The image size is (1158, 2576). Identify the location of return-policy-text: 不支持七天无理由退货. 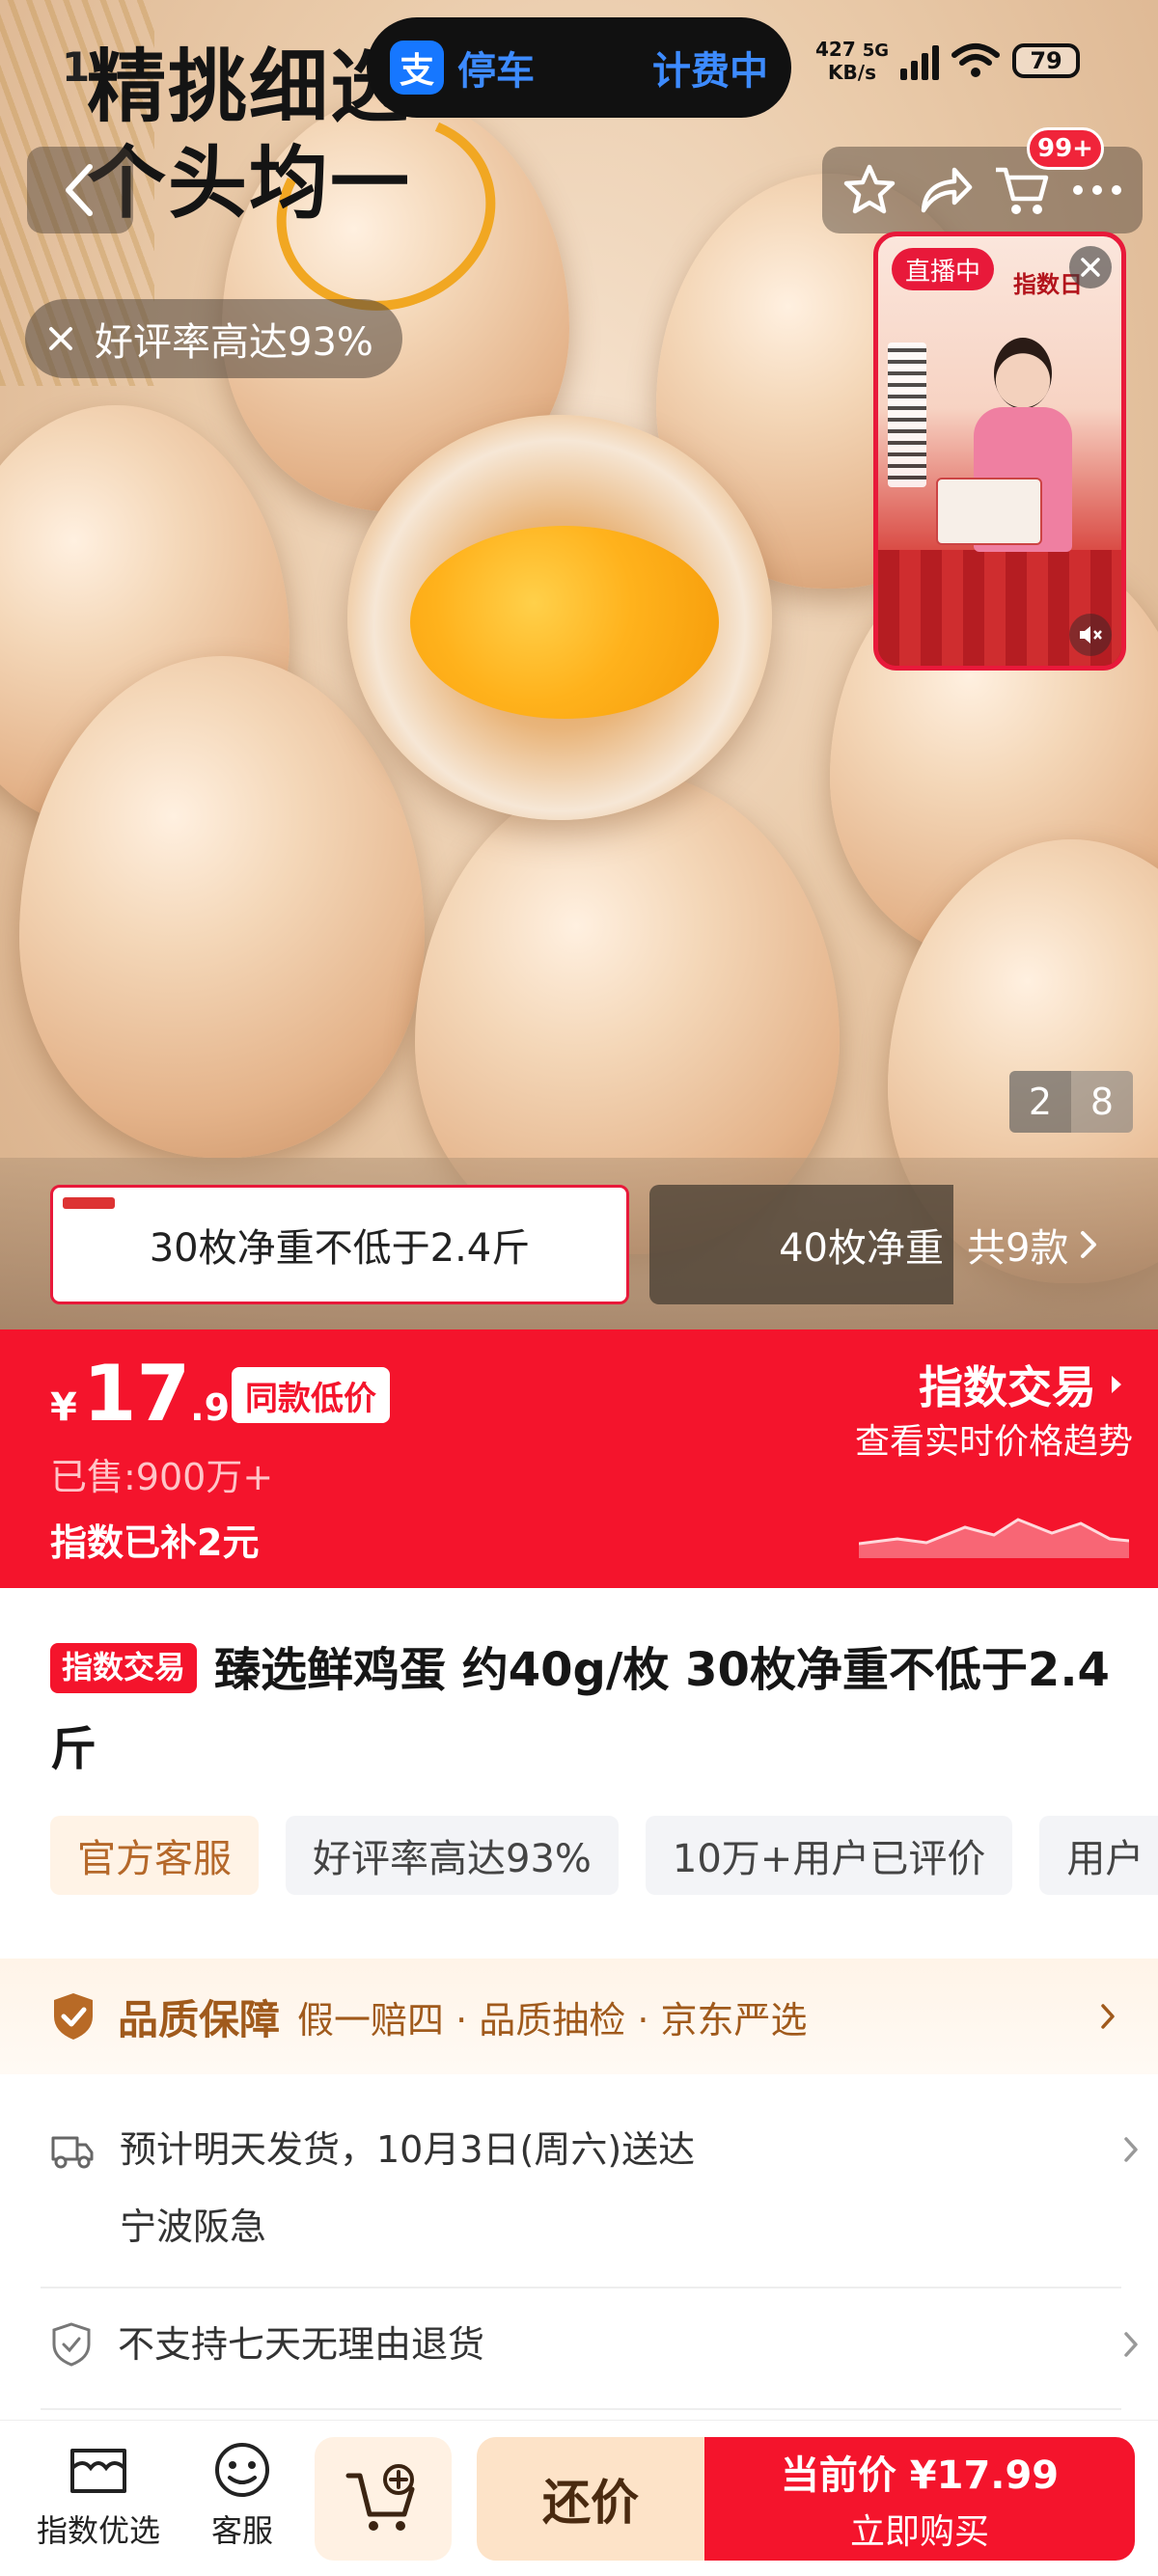
(301, 2345).